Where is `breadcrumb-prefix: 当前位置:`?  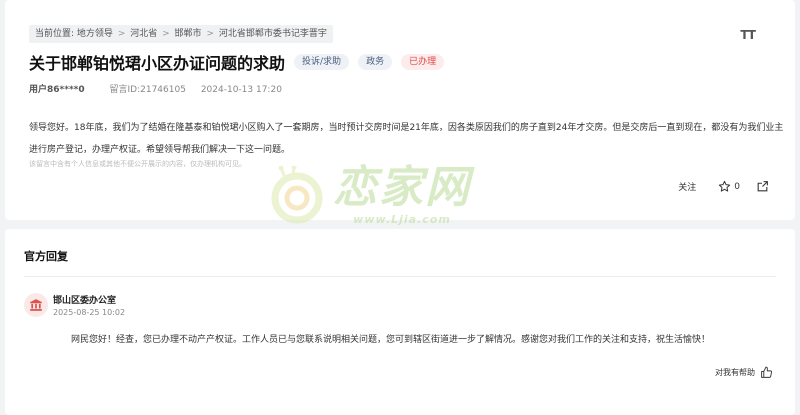
breadcrumb-prefix: 当前位置: is located at coordinates (55, 34).